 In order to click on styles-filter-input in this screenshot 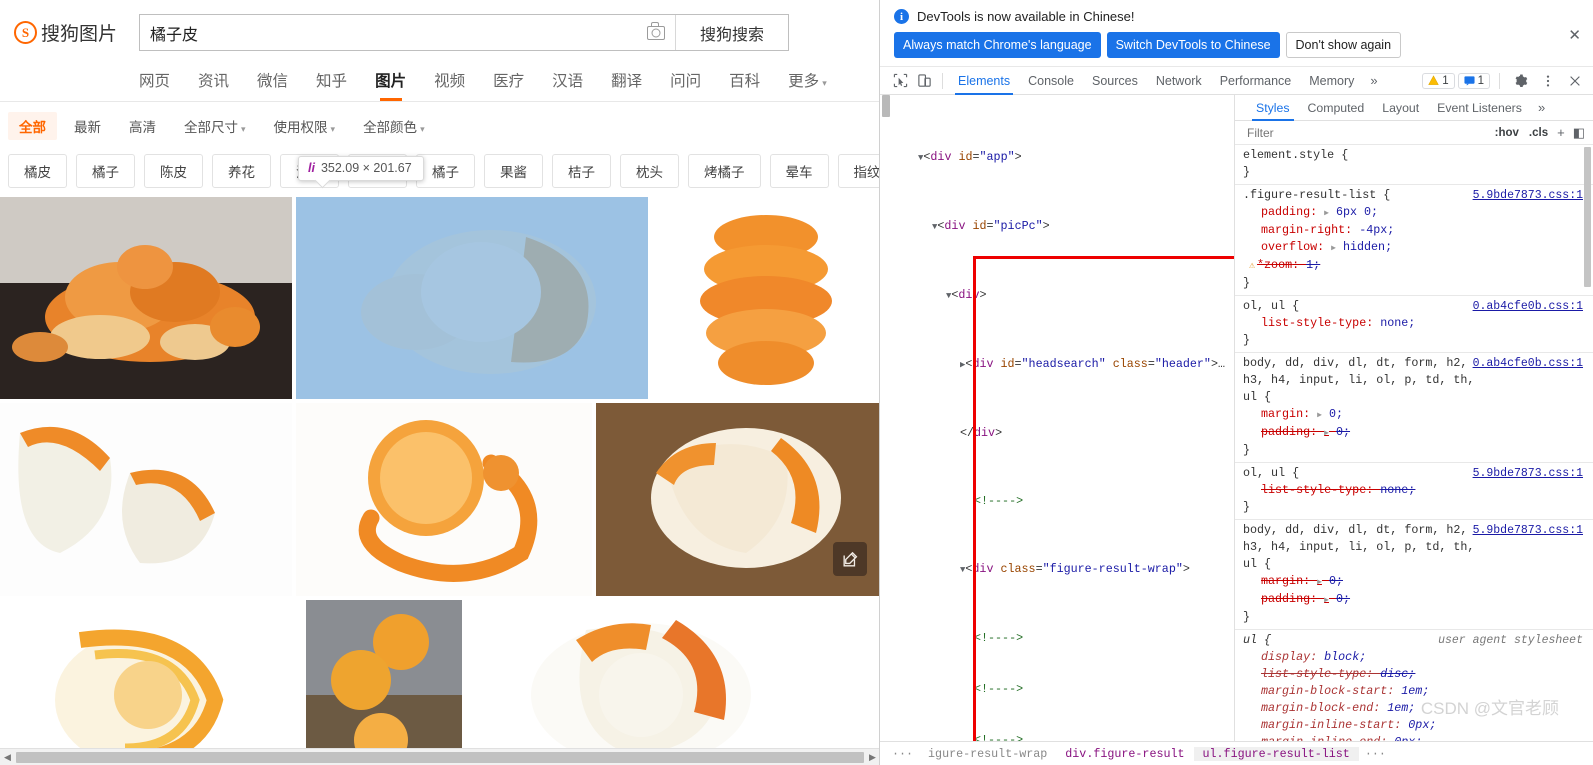, I will do `click(1367, 132)`.